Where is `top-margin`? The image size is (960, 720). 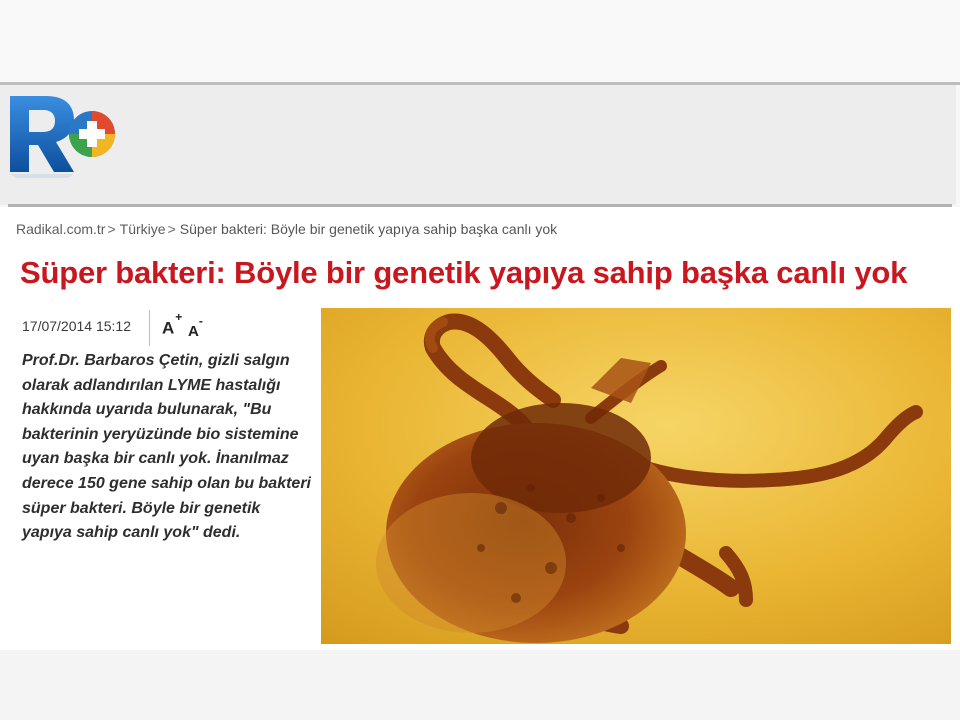
top-margin is located at coordinates (480, 41).